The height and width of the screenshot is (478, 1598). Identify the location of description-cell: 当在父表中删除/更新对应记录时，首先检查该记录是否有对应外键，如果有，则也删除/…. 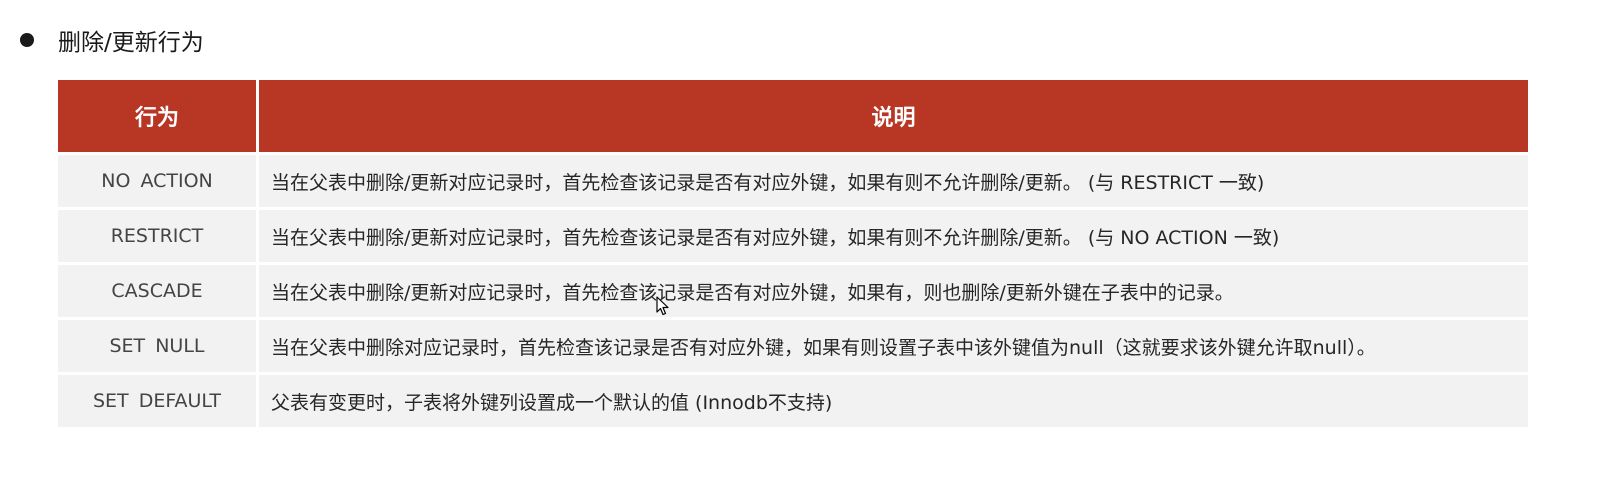
(752, 292).